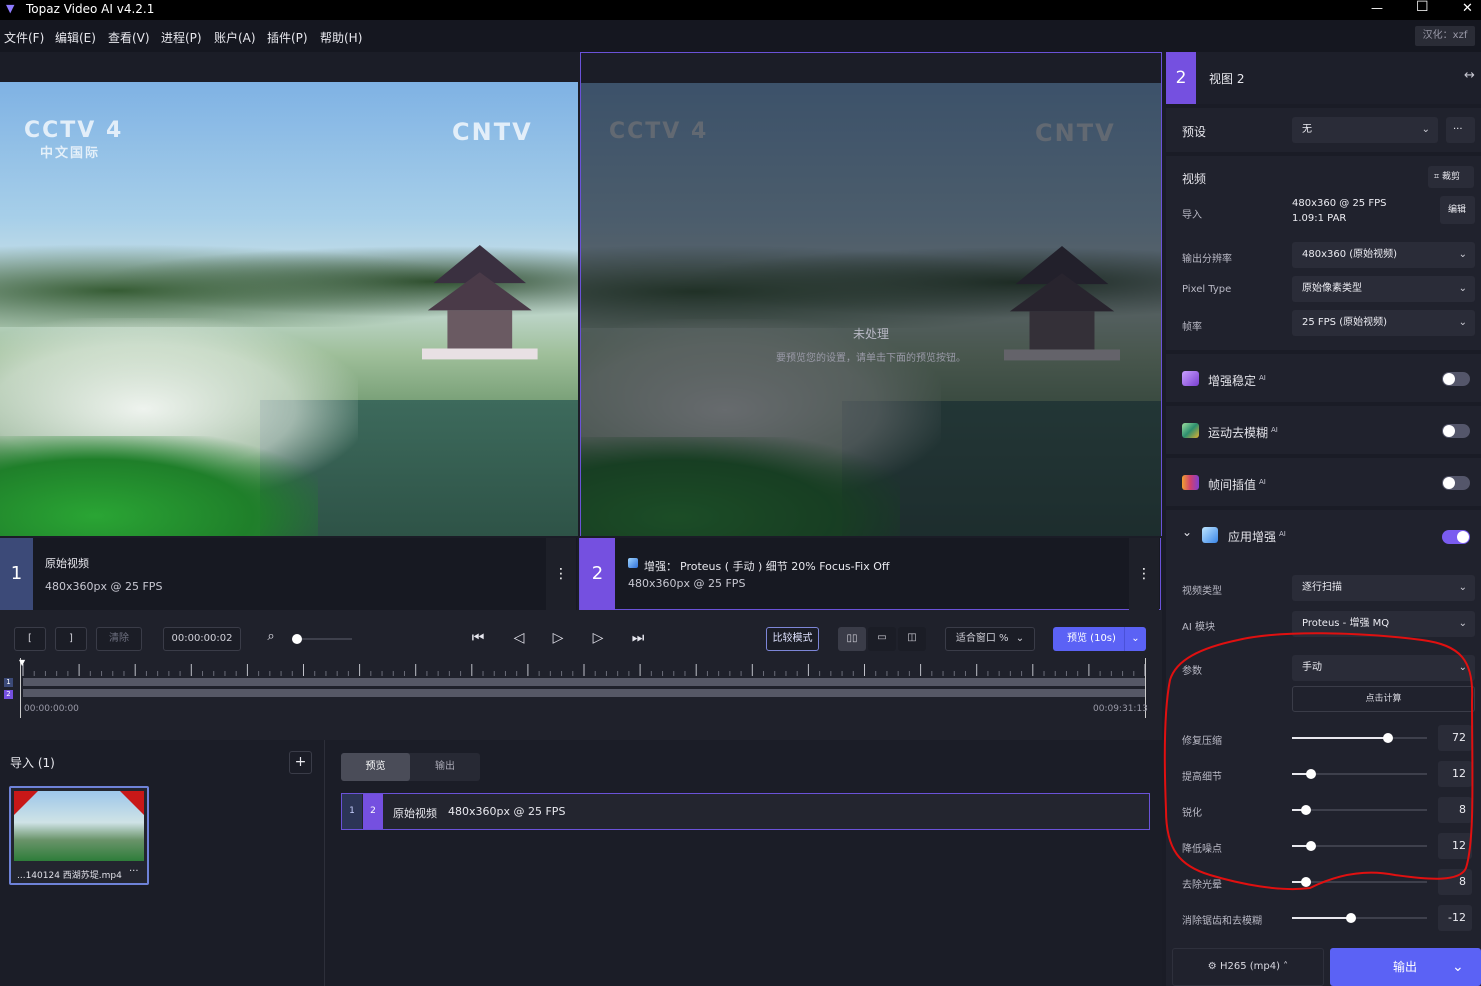 The width and height of the screenshot is (1481, 986). I want to click on output-res-dropdown: 480x360 (原始视频) ⌄, so click(1383, 255).